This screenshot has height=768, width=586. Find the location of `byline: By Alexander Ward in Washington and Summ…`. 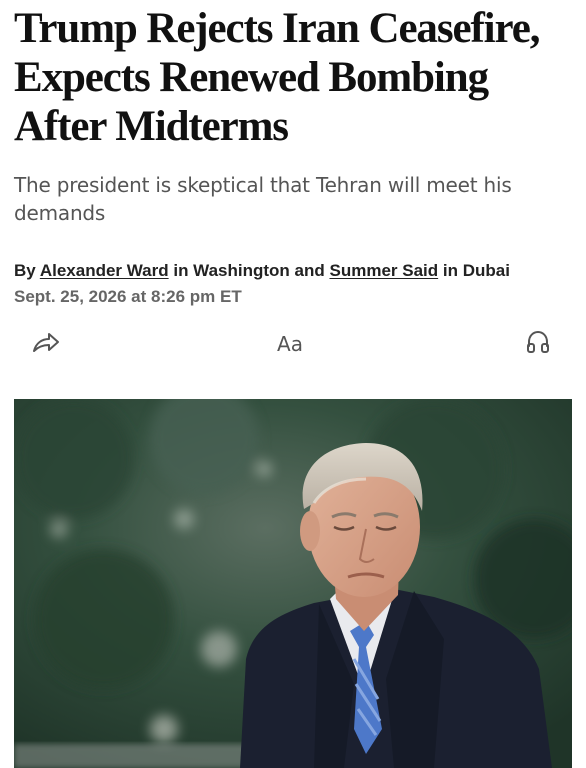

byline: By Alexander Ward in Washington and Summ… is located at coordinates (294, 271).